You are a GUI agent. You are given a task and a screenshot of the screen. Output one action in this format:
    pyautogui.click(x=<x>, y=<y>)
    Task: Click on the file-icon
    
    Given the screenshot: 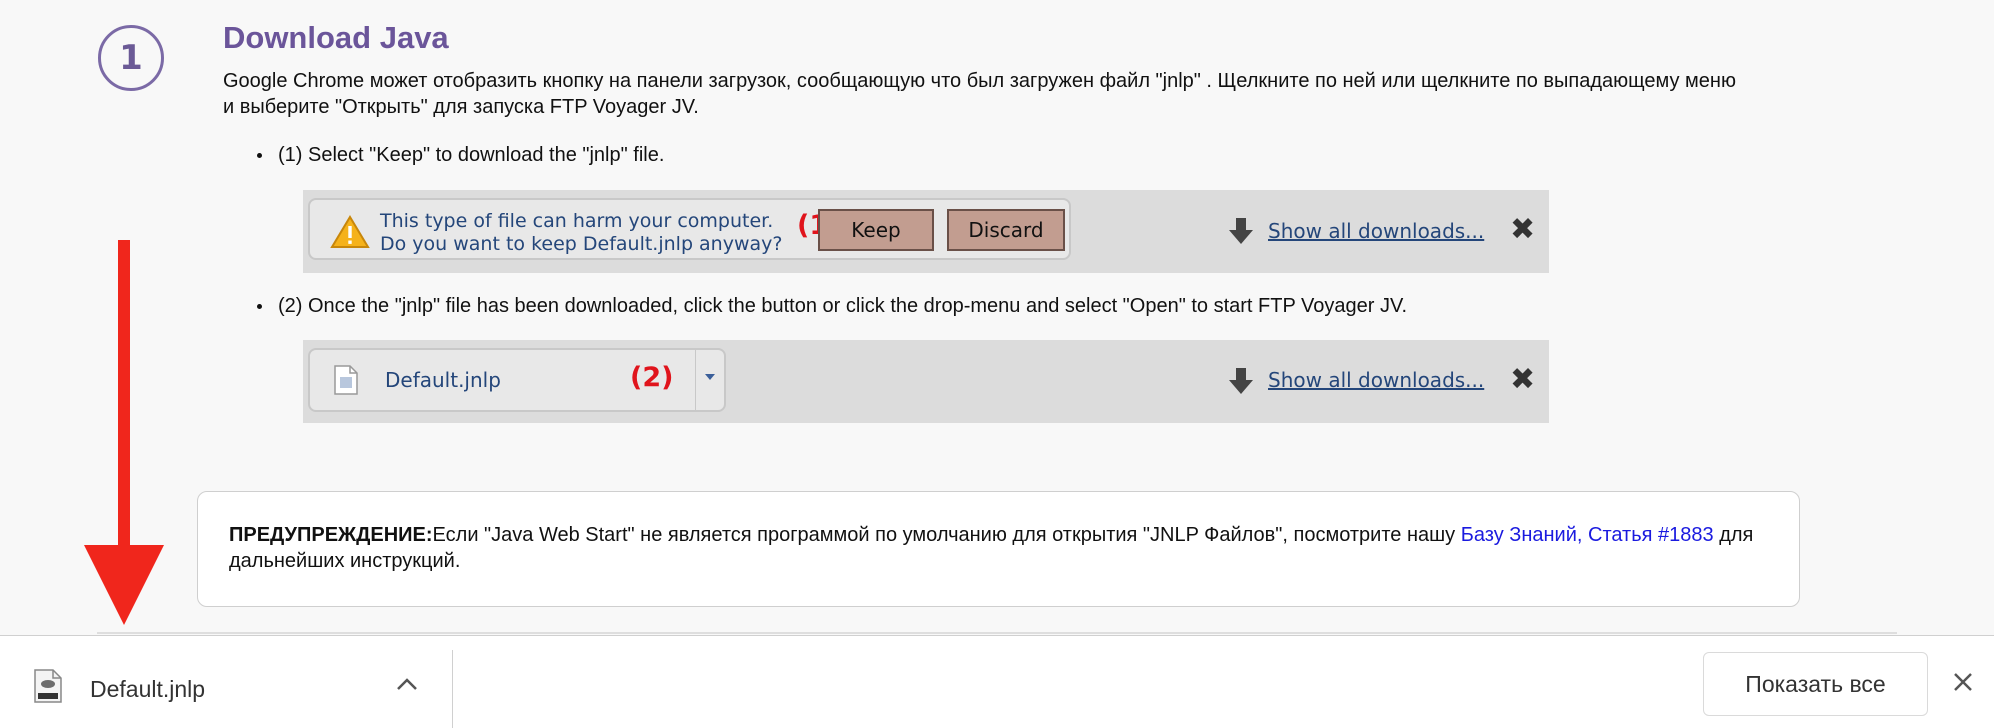 What is the action you would take?
    pyautogui.click(x=346, y=380)
    